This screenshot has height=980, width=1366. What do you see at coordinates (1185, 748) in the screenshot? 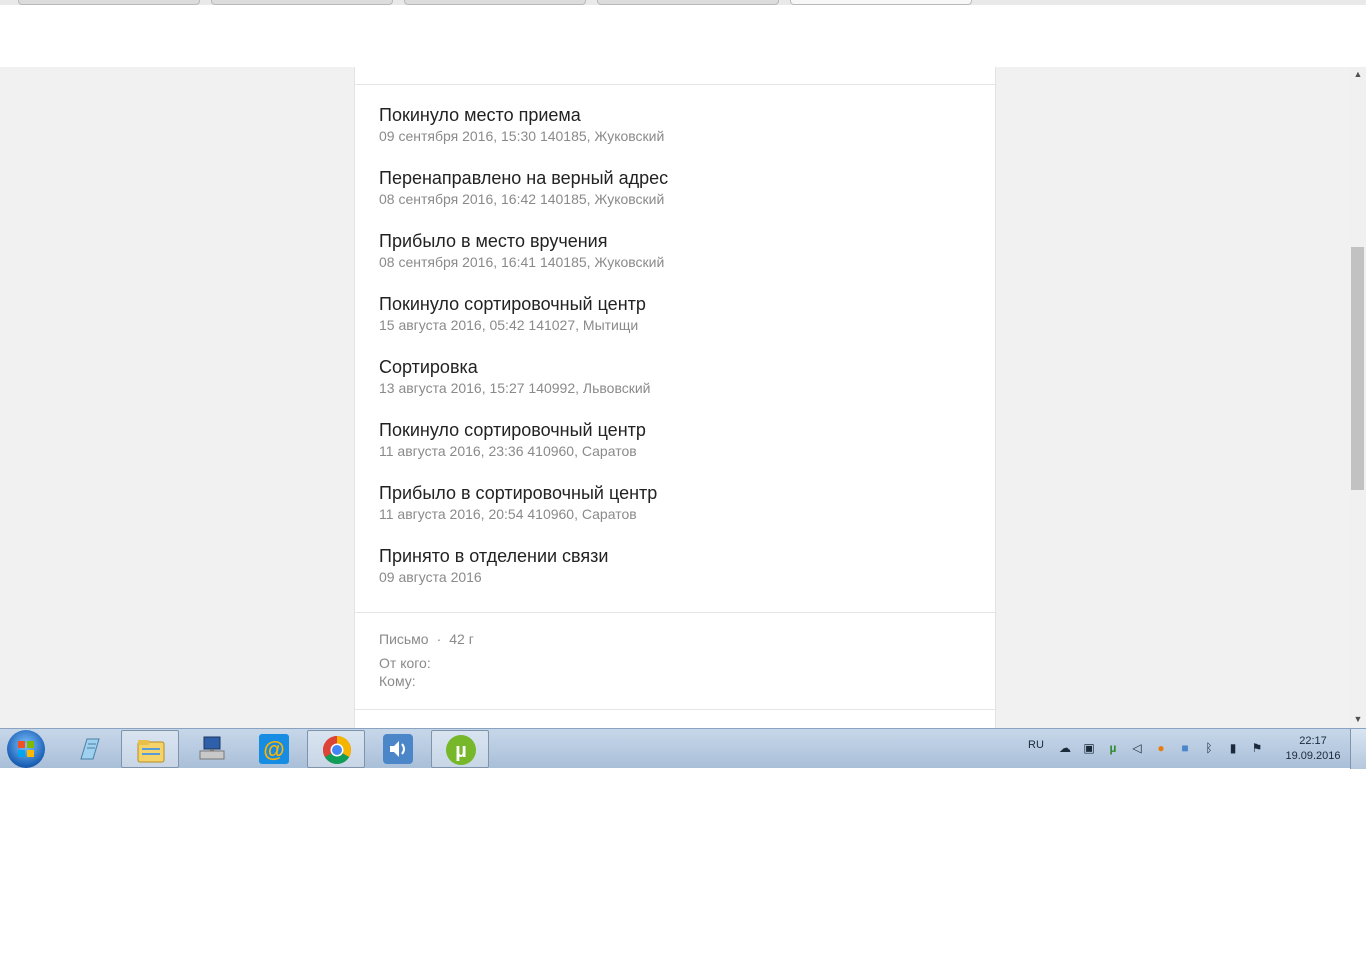
I see `app-tray-icon: ■` at bounding box center [1185, 748].